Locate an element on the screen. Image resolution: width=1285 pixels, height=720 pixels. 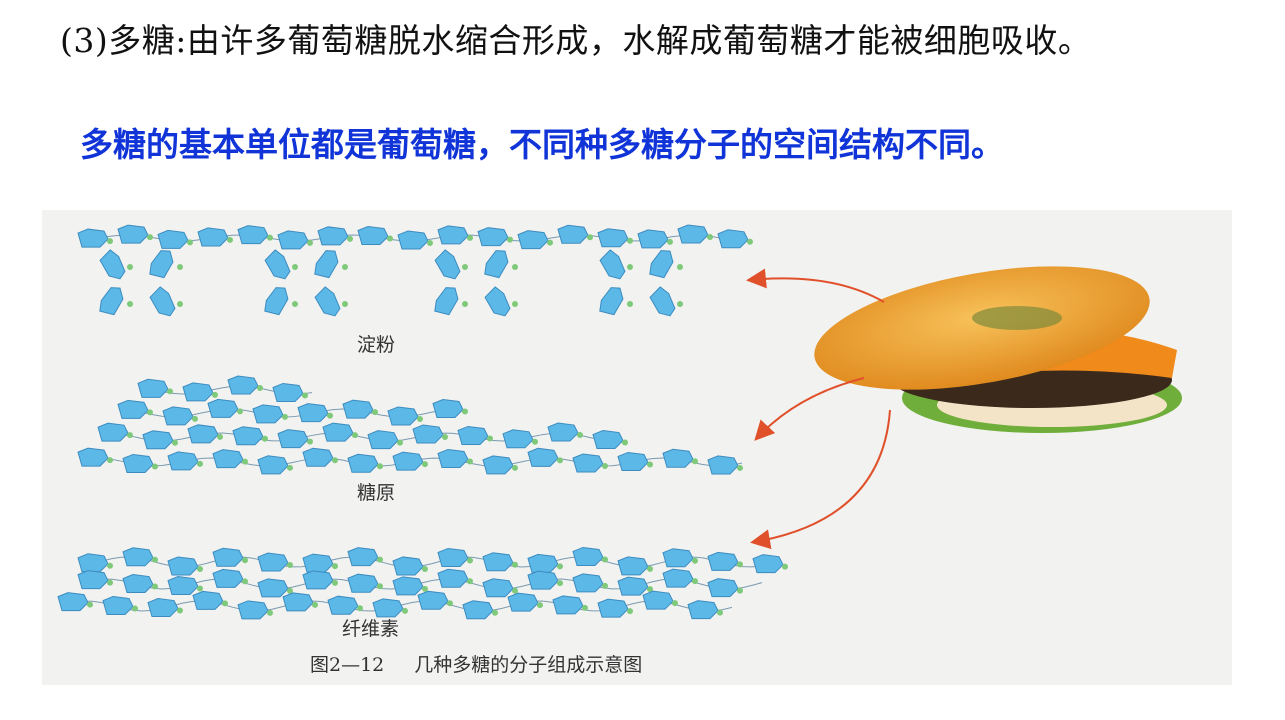
highlight-text: 多糖的基本单位都是葡萄糖，不同种多糖分子的空间结构不同。 is located at coordinates (542, 144).